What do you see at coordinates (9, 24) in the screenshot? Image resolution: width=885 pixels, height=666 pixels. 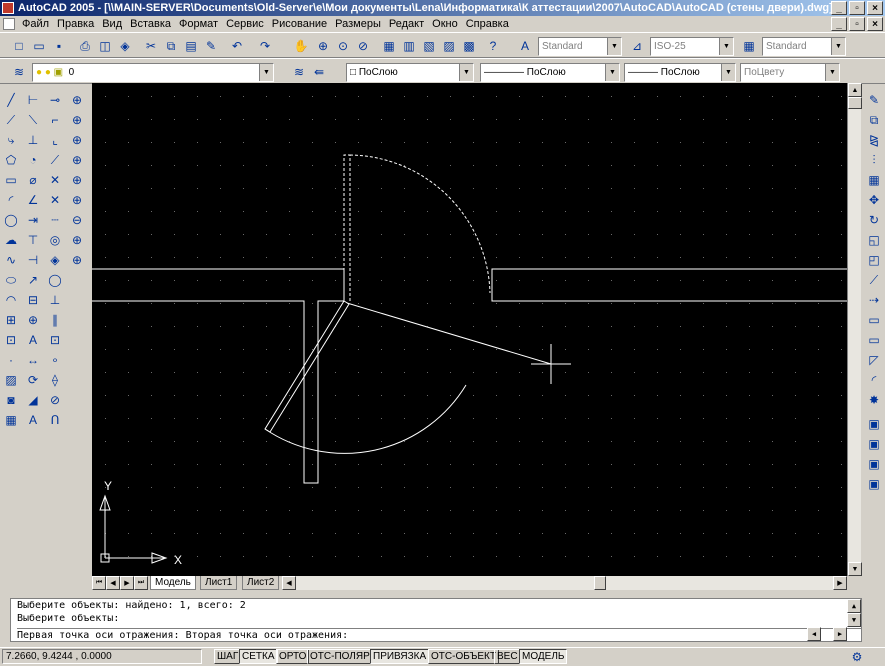 I see `document-icon` at bounding box center [9, 24].